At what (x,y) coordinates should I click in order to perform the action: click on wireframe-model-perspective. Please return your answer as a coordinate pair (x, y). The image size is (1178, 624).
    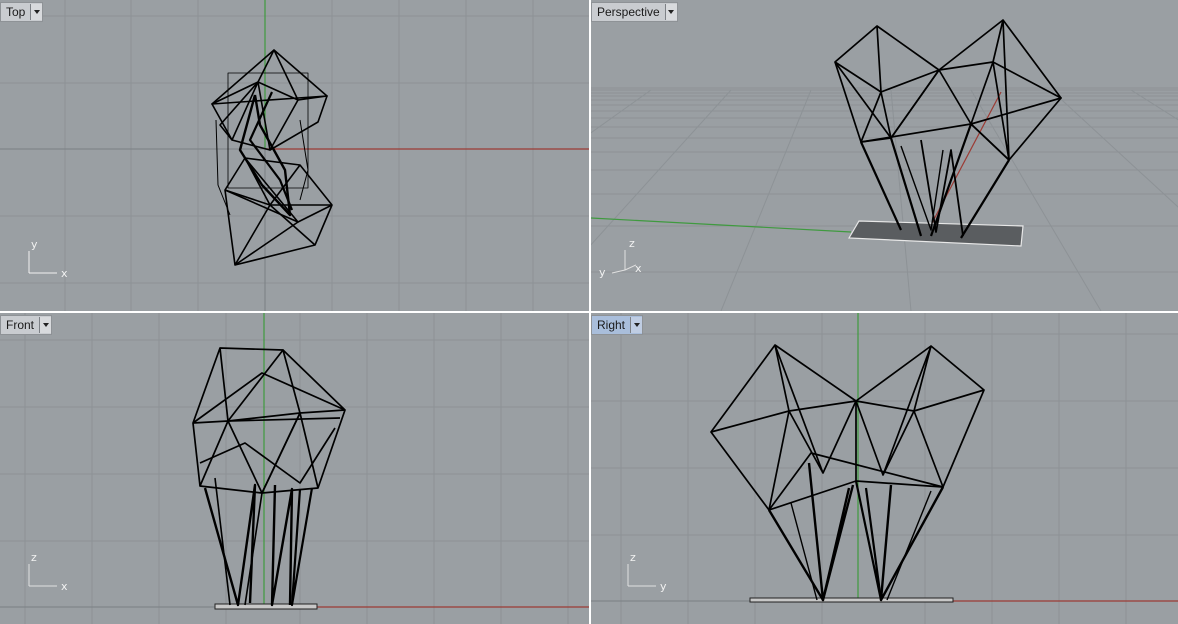
    Looking at the image, I should click on (948, 129).